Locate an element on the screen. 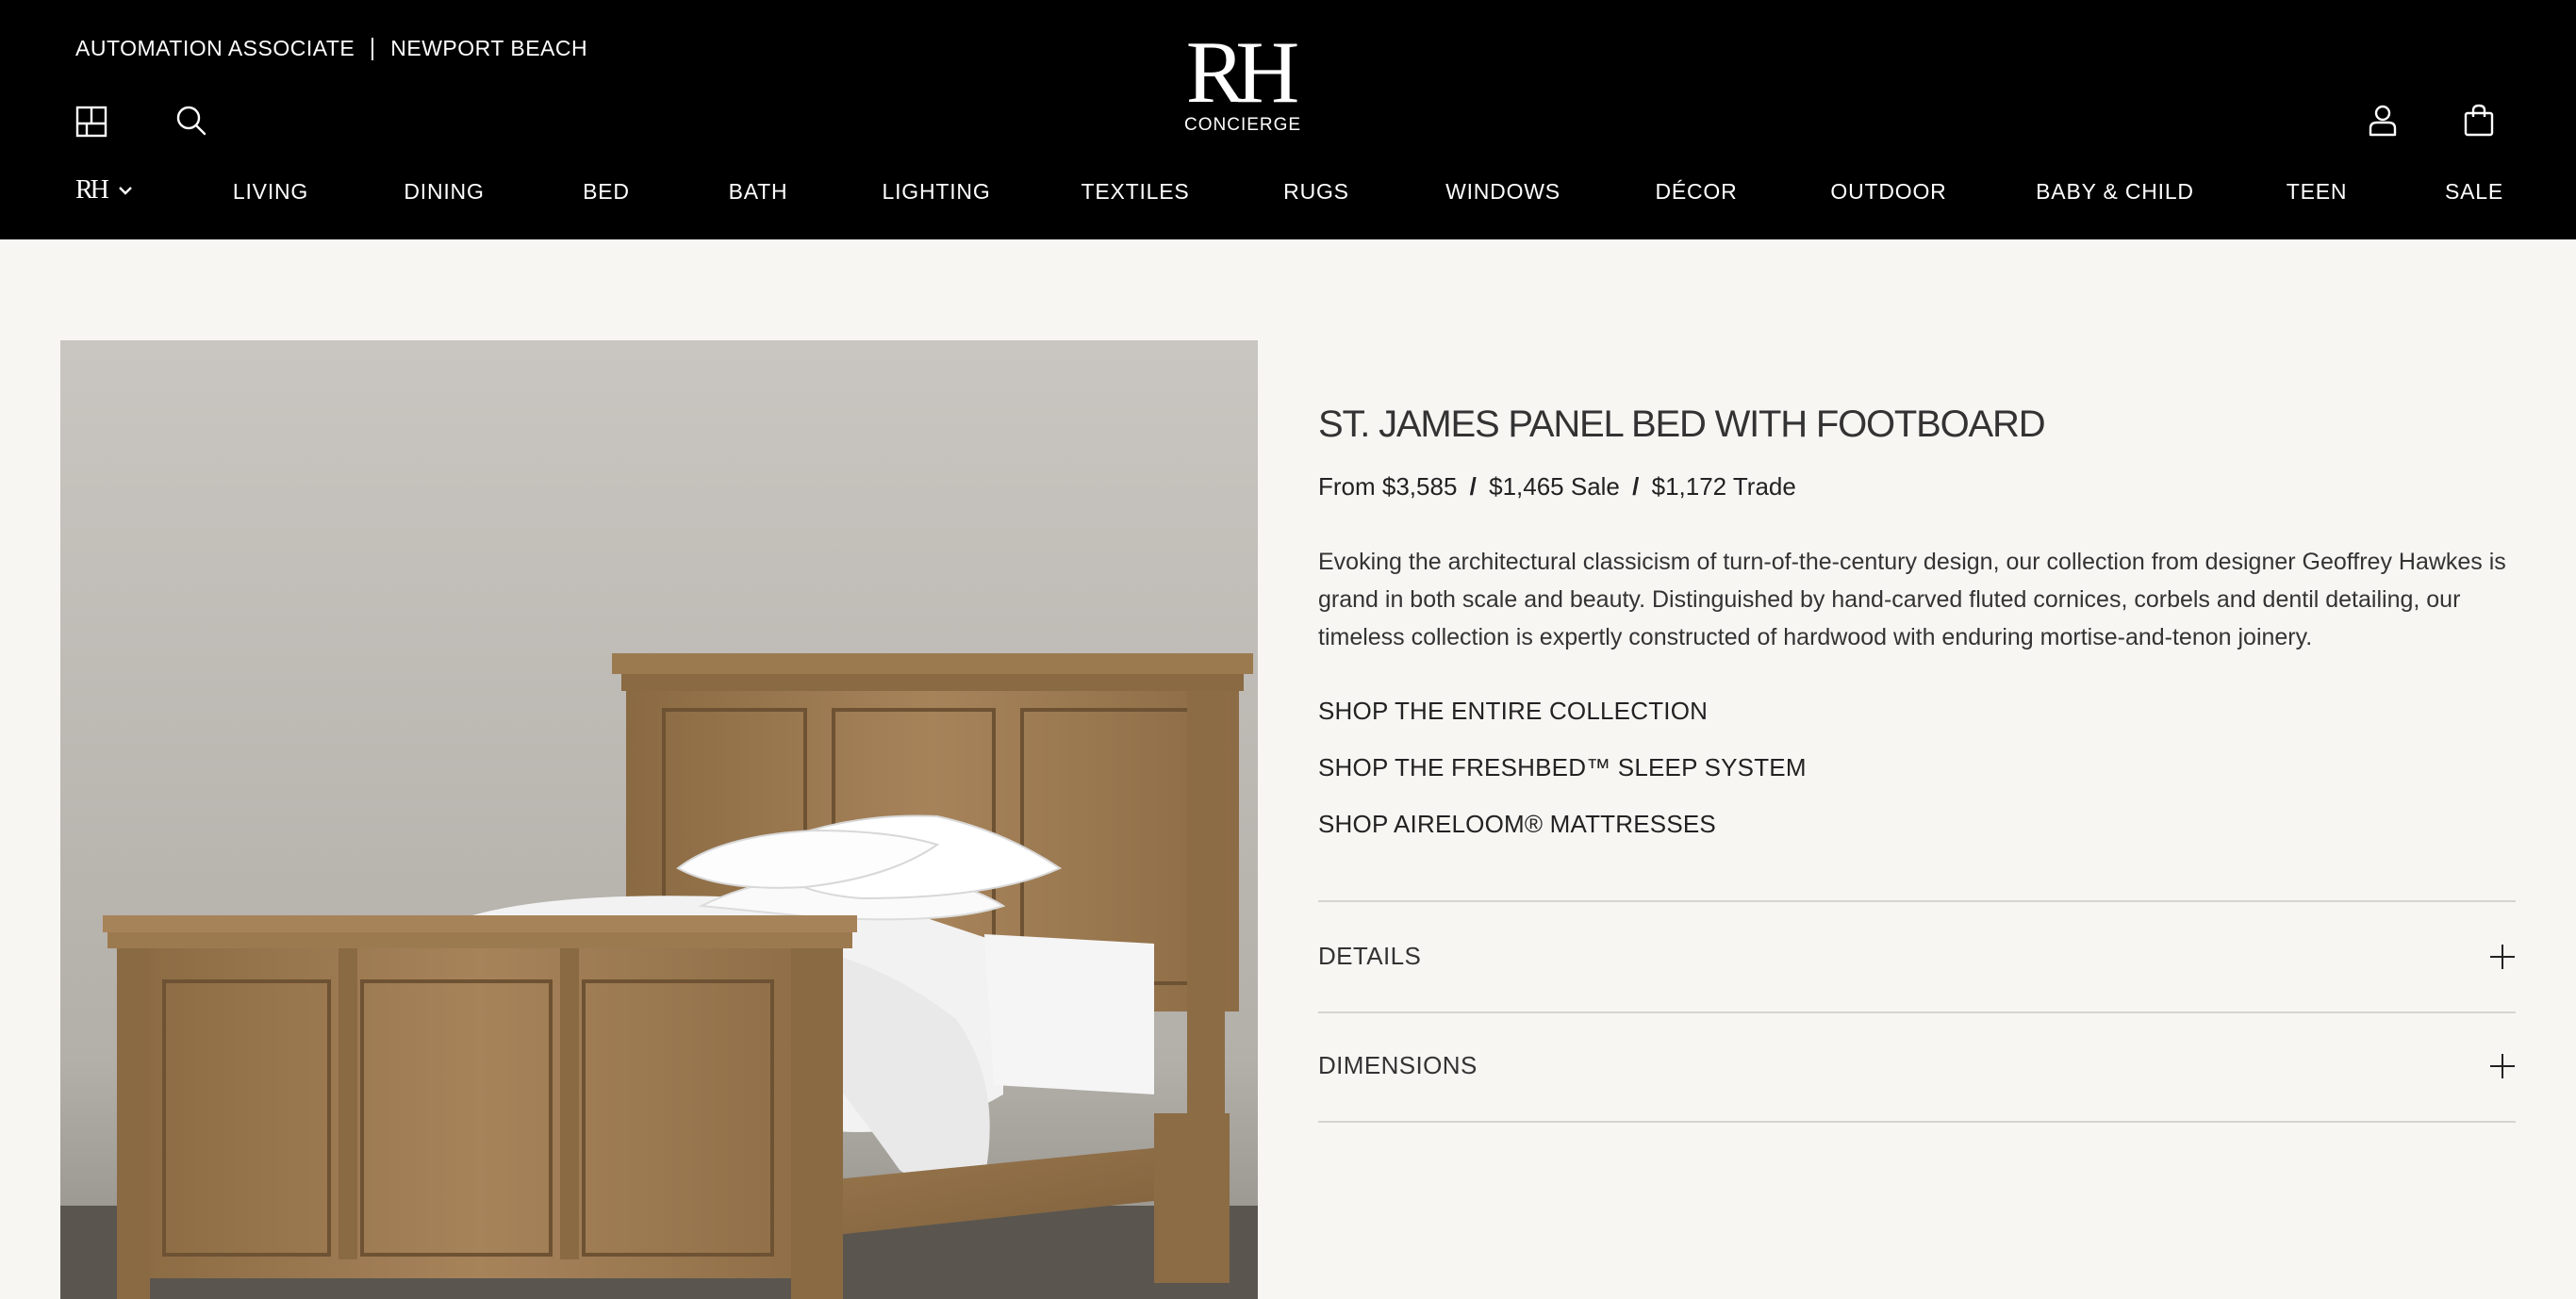 This screenshot has height=1299, width=2576. nav-item-bed: BED is located at coordinates (606, 192).